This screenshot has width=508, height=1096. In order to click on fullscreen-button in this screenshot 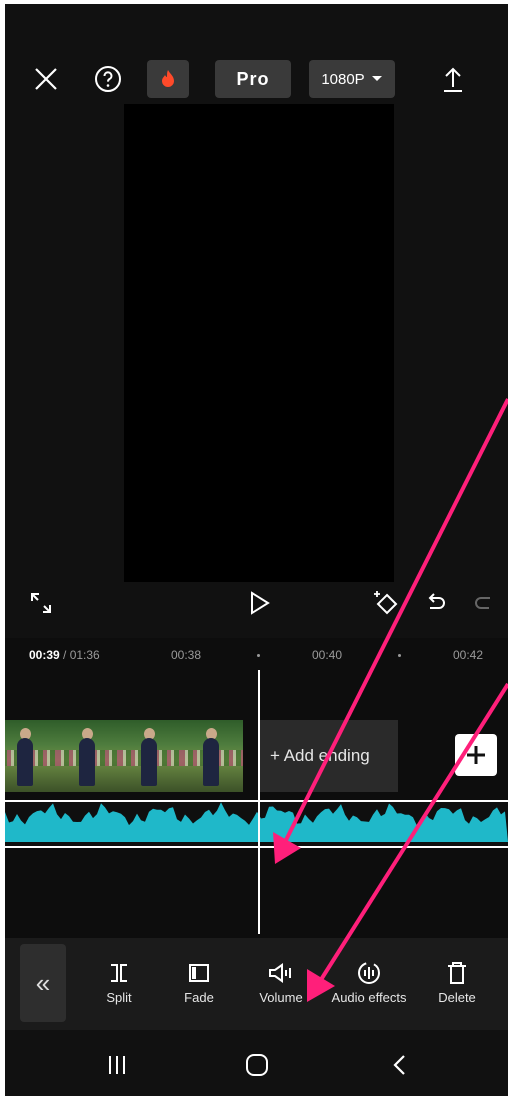, I will do `click(41, 603)`.